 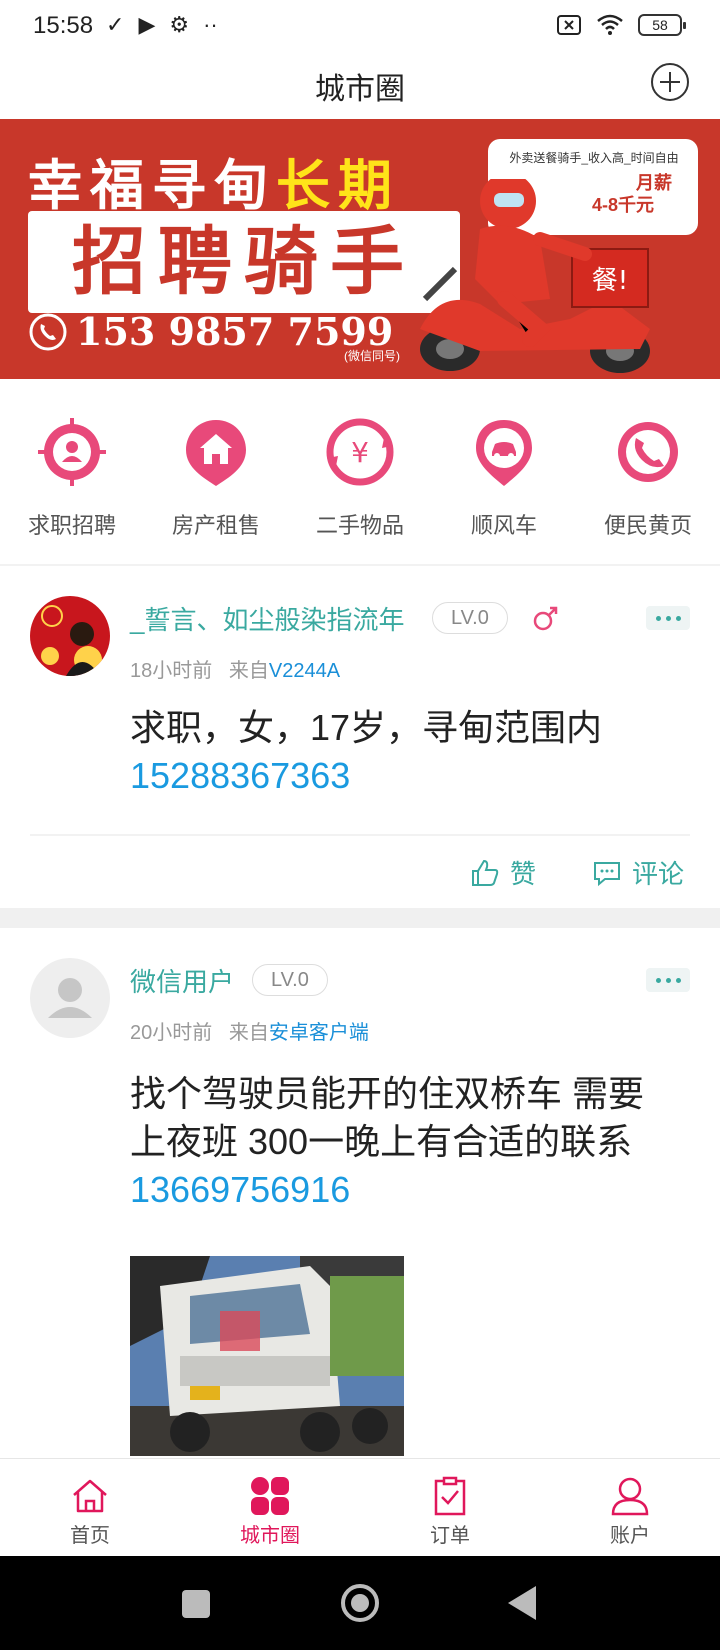 I want to click on post-text: 求职，女，17岁，寻甸范围内, so click(x=366, y=727).